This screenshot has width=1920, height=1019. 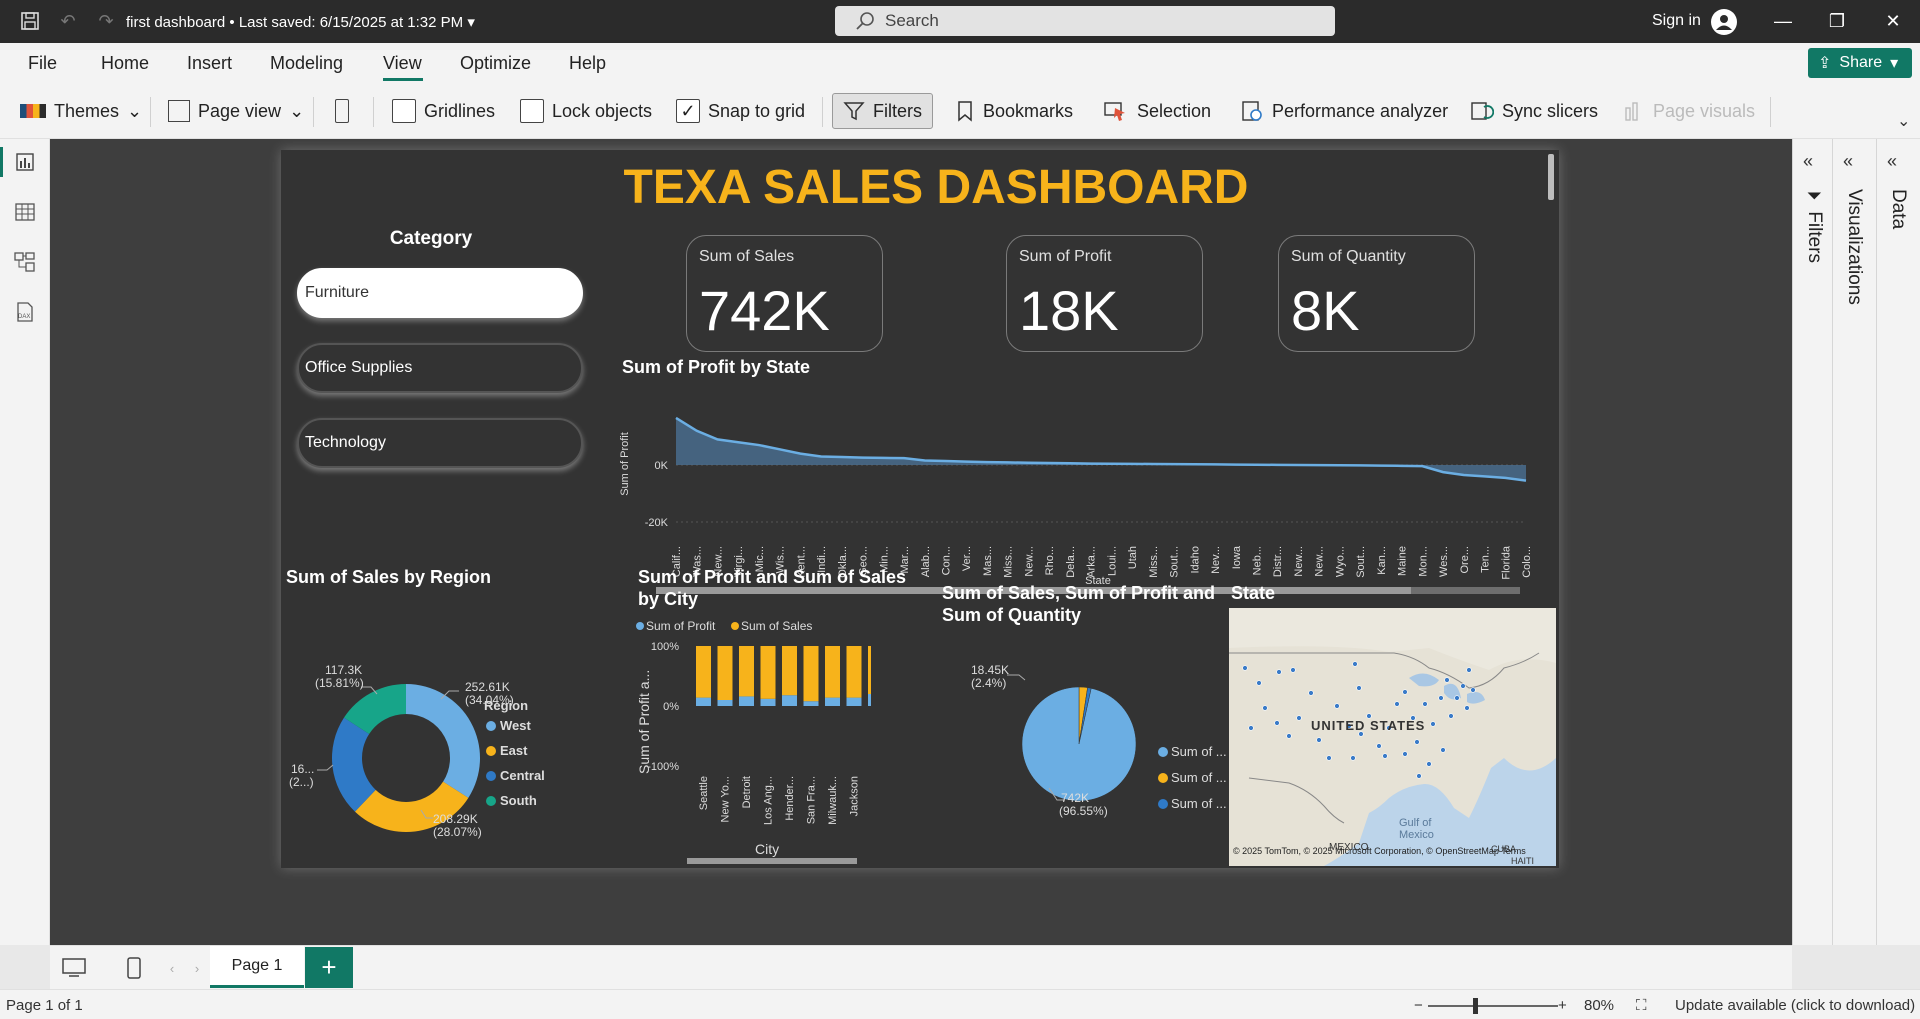 What do you see at coordinates (789, 700) in the screenshot?
I see `city-bar-profit` at bounding box center [789, 700].